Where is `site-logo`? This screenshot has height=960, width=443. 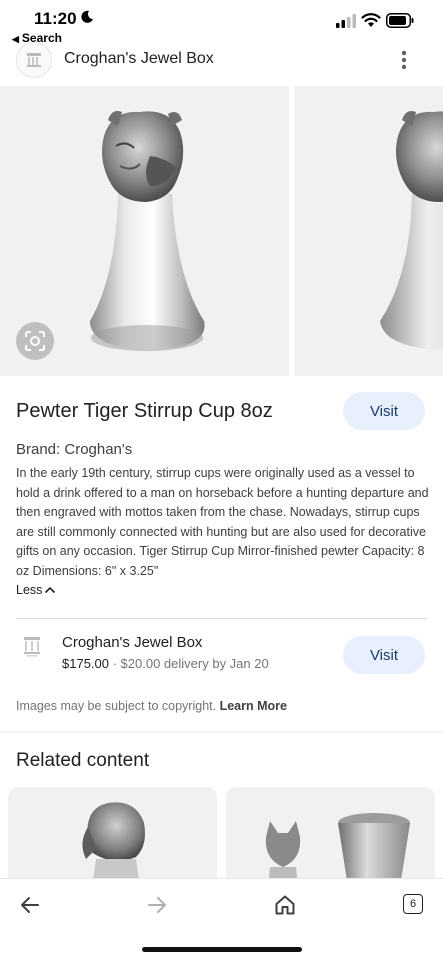
site-logo is located at coordinates (34, 60).